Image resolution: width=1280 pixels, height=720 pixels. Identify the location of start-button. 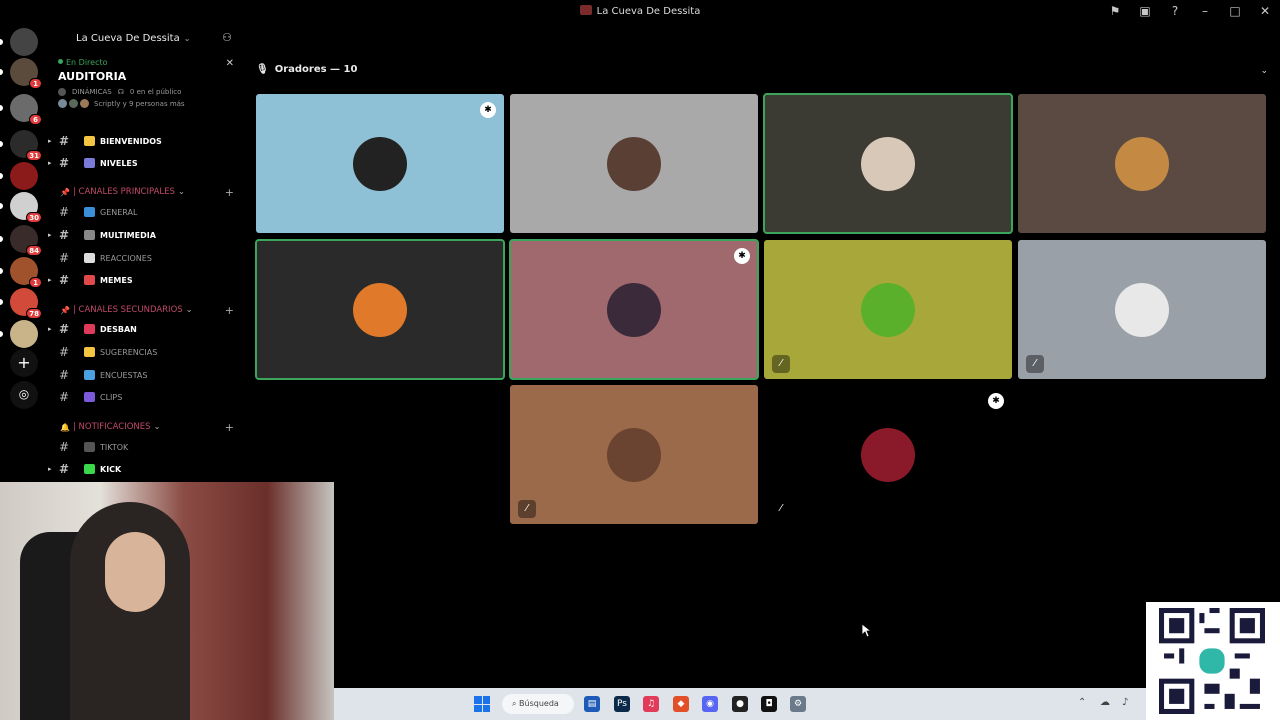
(482, 704).